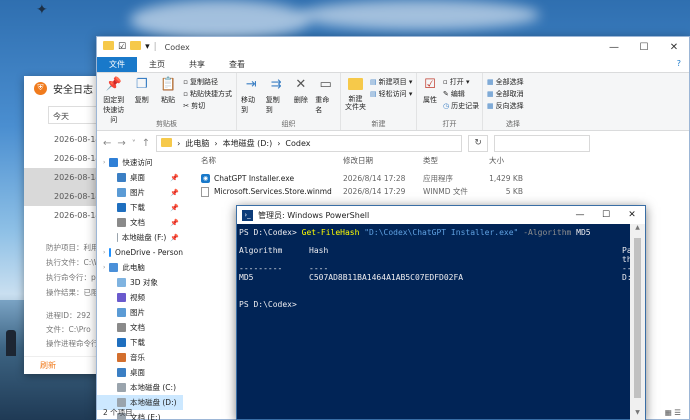 This screenshot has height=420, width=690. What do you see at coordinates (297, 143) in the screenshot?
I see `breadcrumb-codex: Codex` at bounding box center [297, 143].